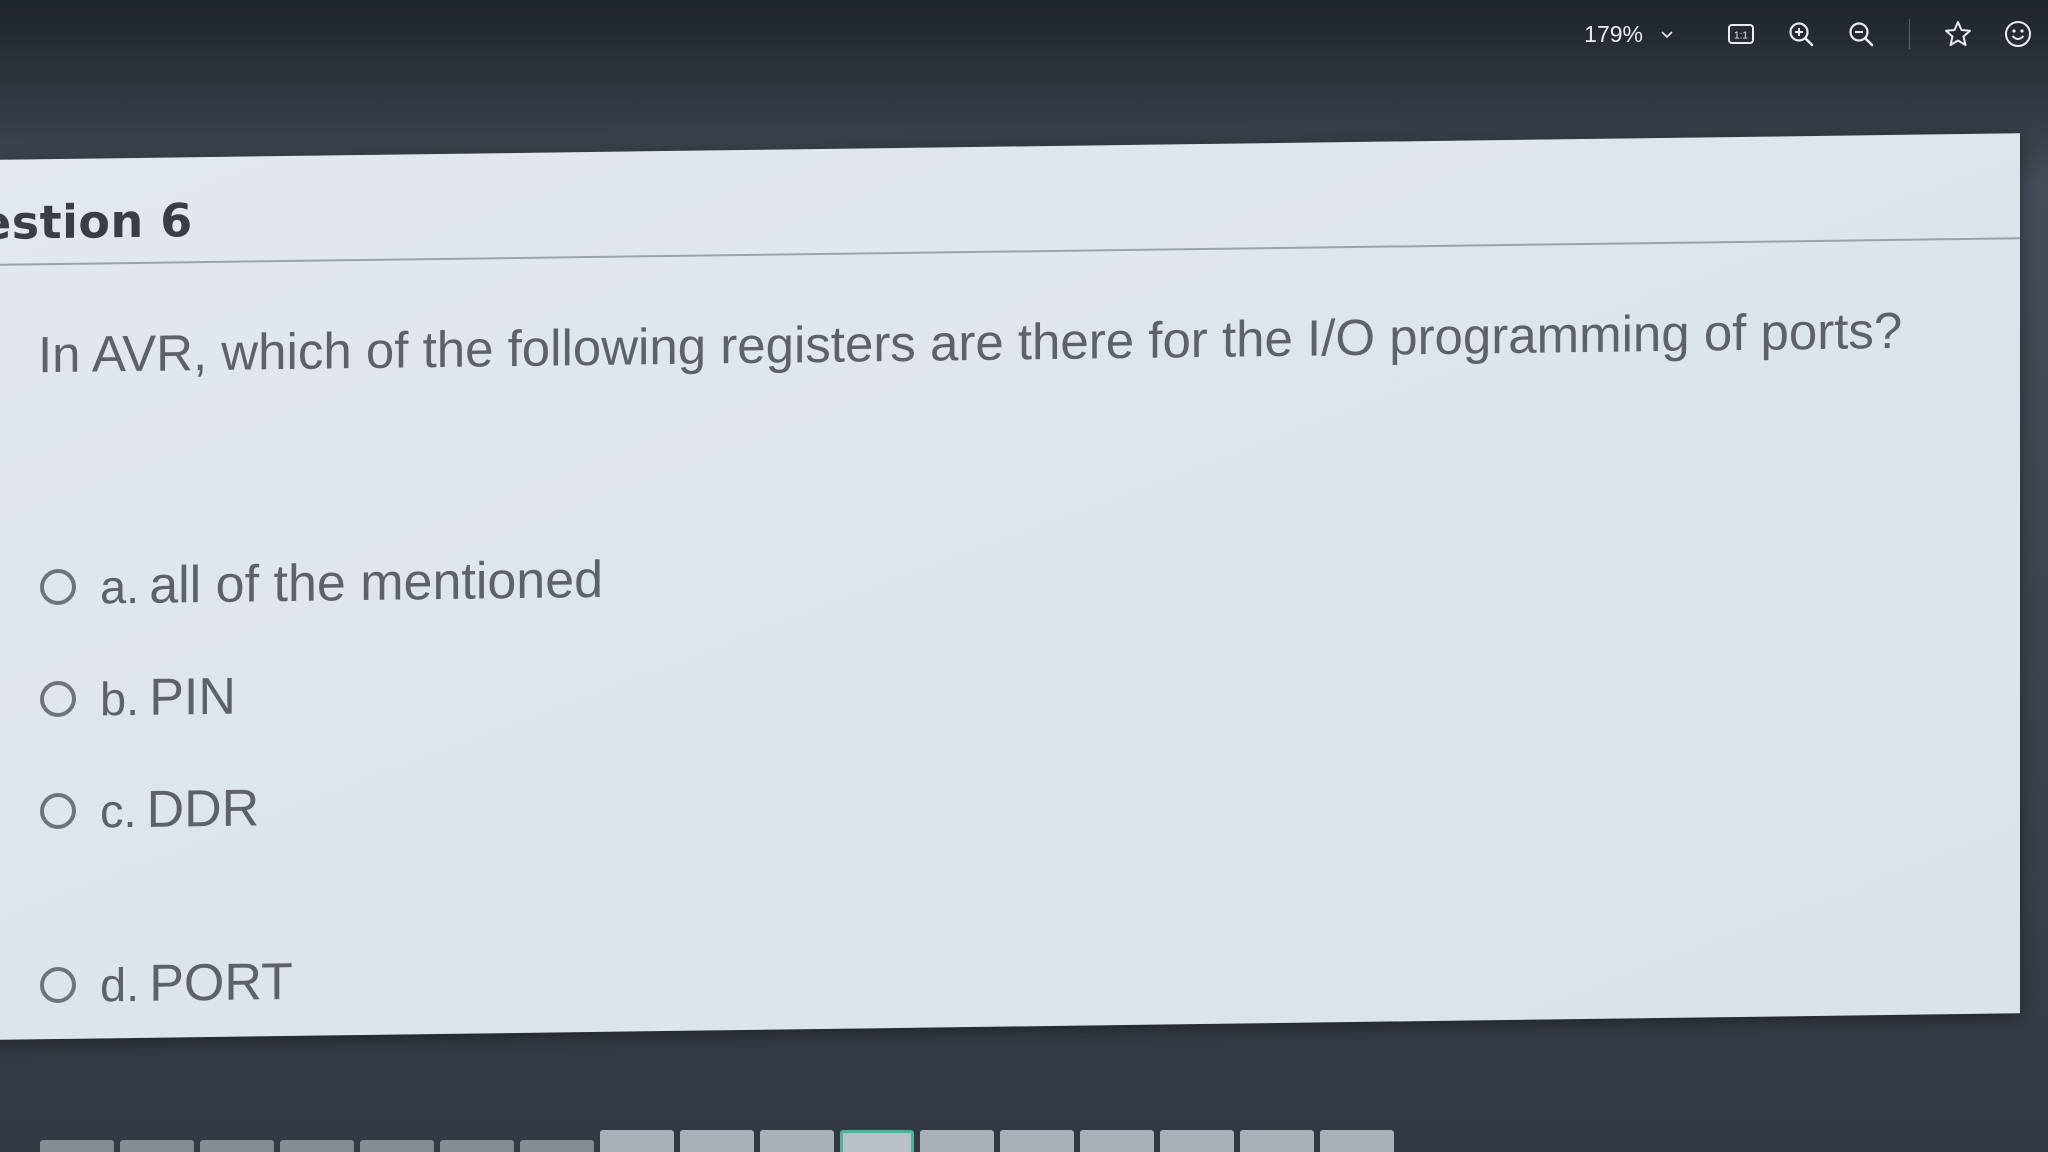 This screenshot has width=2048, height=1152. What do you see at coordinates (221, 982) in the screenshot?
I see `option-label: PORT` at bounding box center [221, 982].